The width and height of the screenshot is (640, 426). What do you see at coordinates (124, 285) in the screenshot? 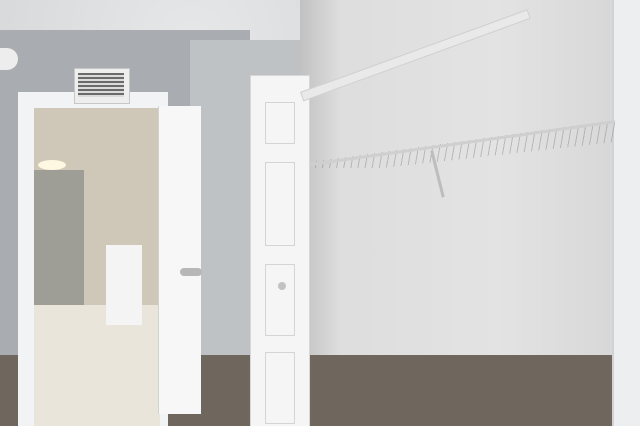
I see `stair-railing` at bounding box center [124, 285].